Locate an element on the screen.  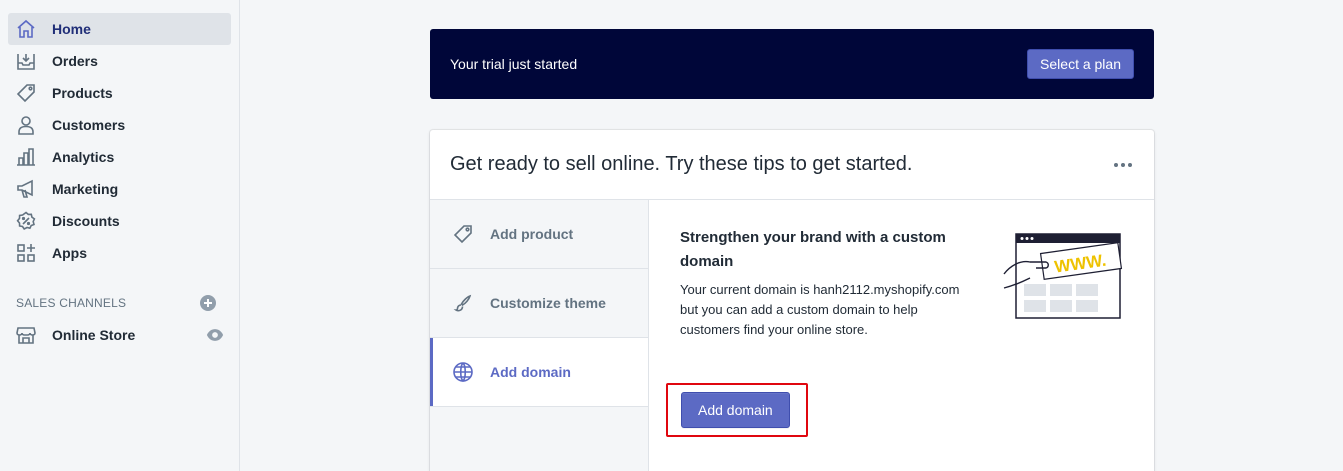
tab-label: Add product is located at coordinates (532, 234).